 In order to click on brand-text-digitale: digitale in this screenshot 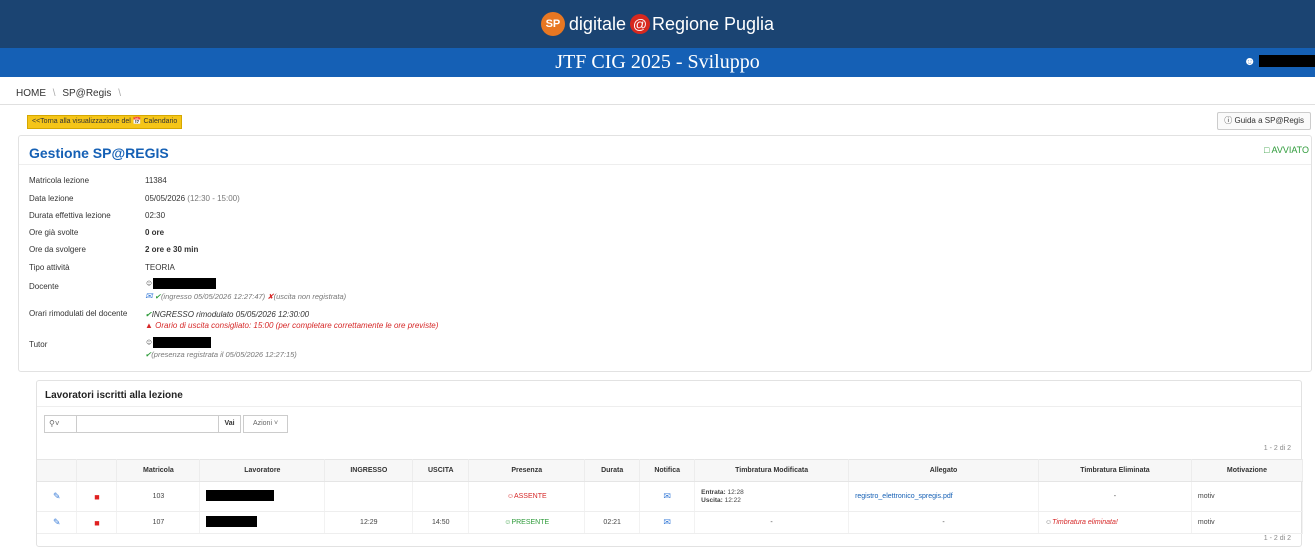, I will do `click(597, 23)`.